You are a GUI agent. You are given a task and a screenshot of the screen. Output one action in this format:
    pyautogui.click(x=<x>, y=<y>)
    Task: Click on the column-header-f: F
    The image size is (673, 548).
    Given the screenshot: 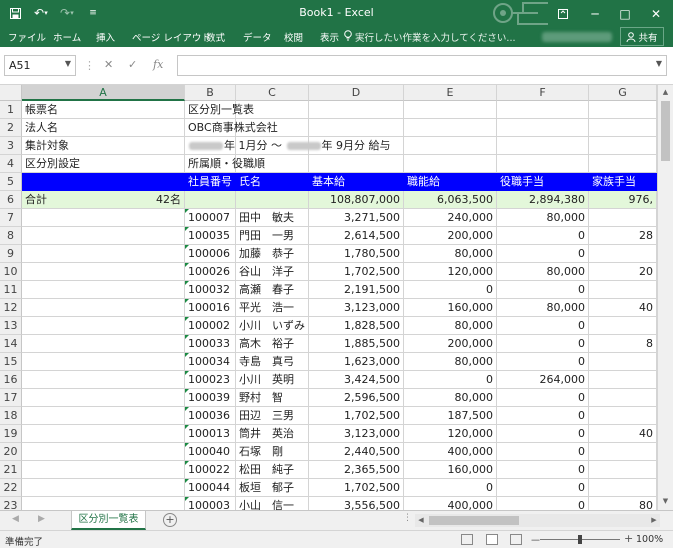 What is the action you would take?
    pyautogui.click(x=543, y=93)
    